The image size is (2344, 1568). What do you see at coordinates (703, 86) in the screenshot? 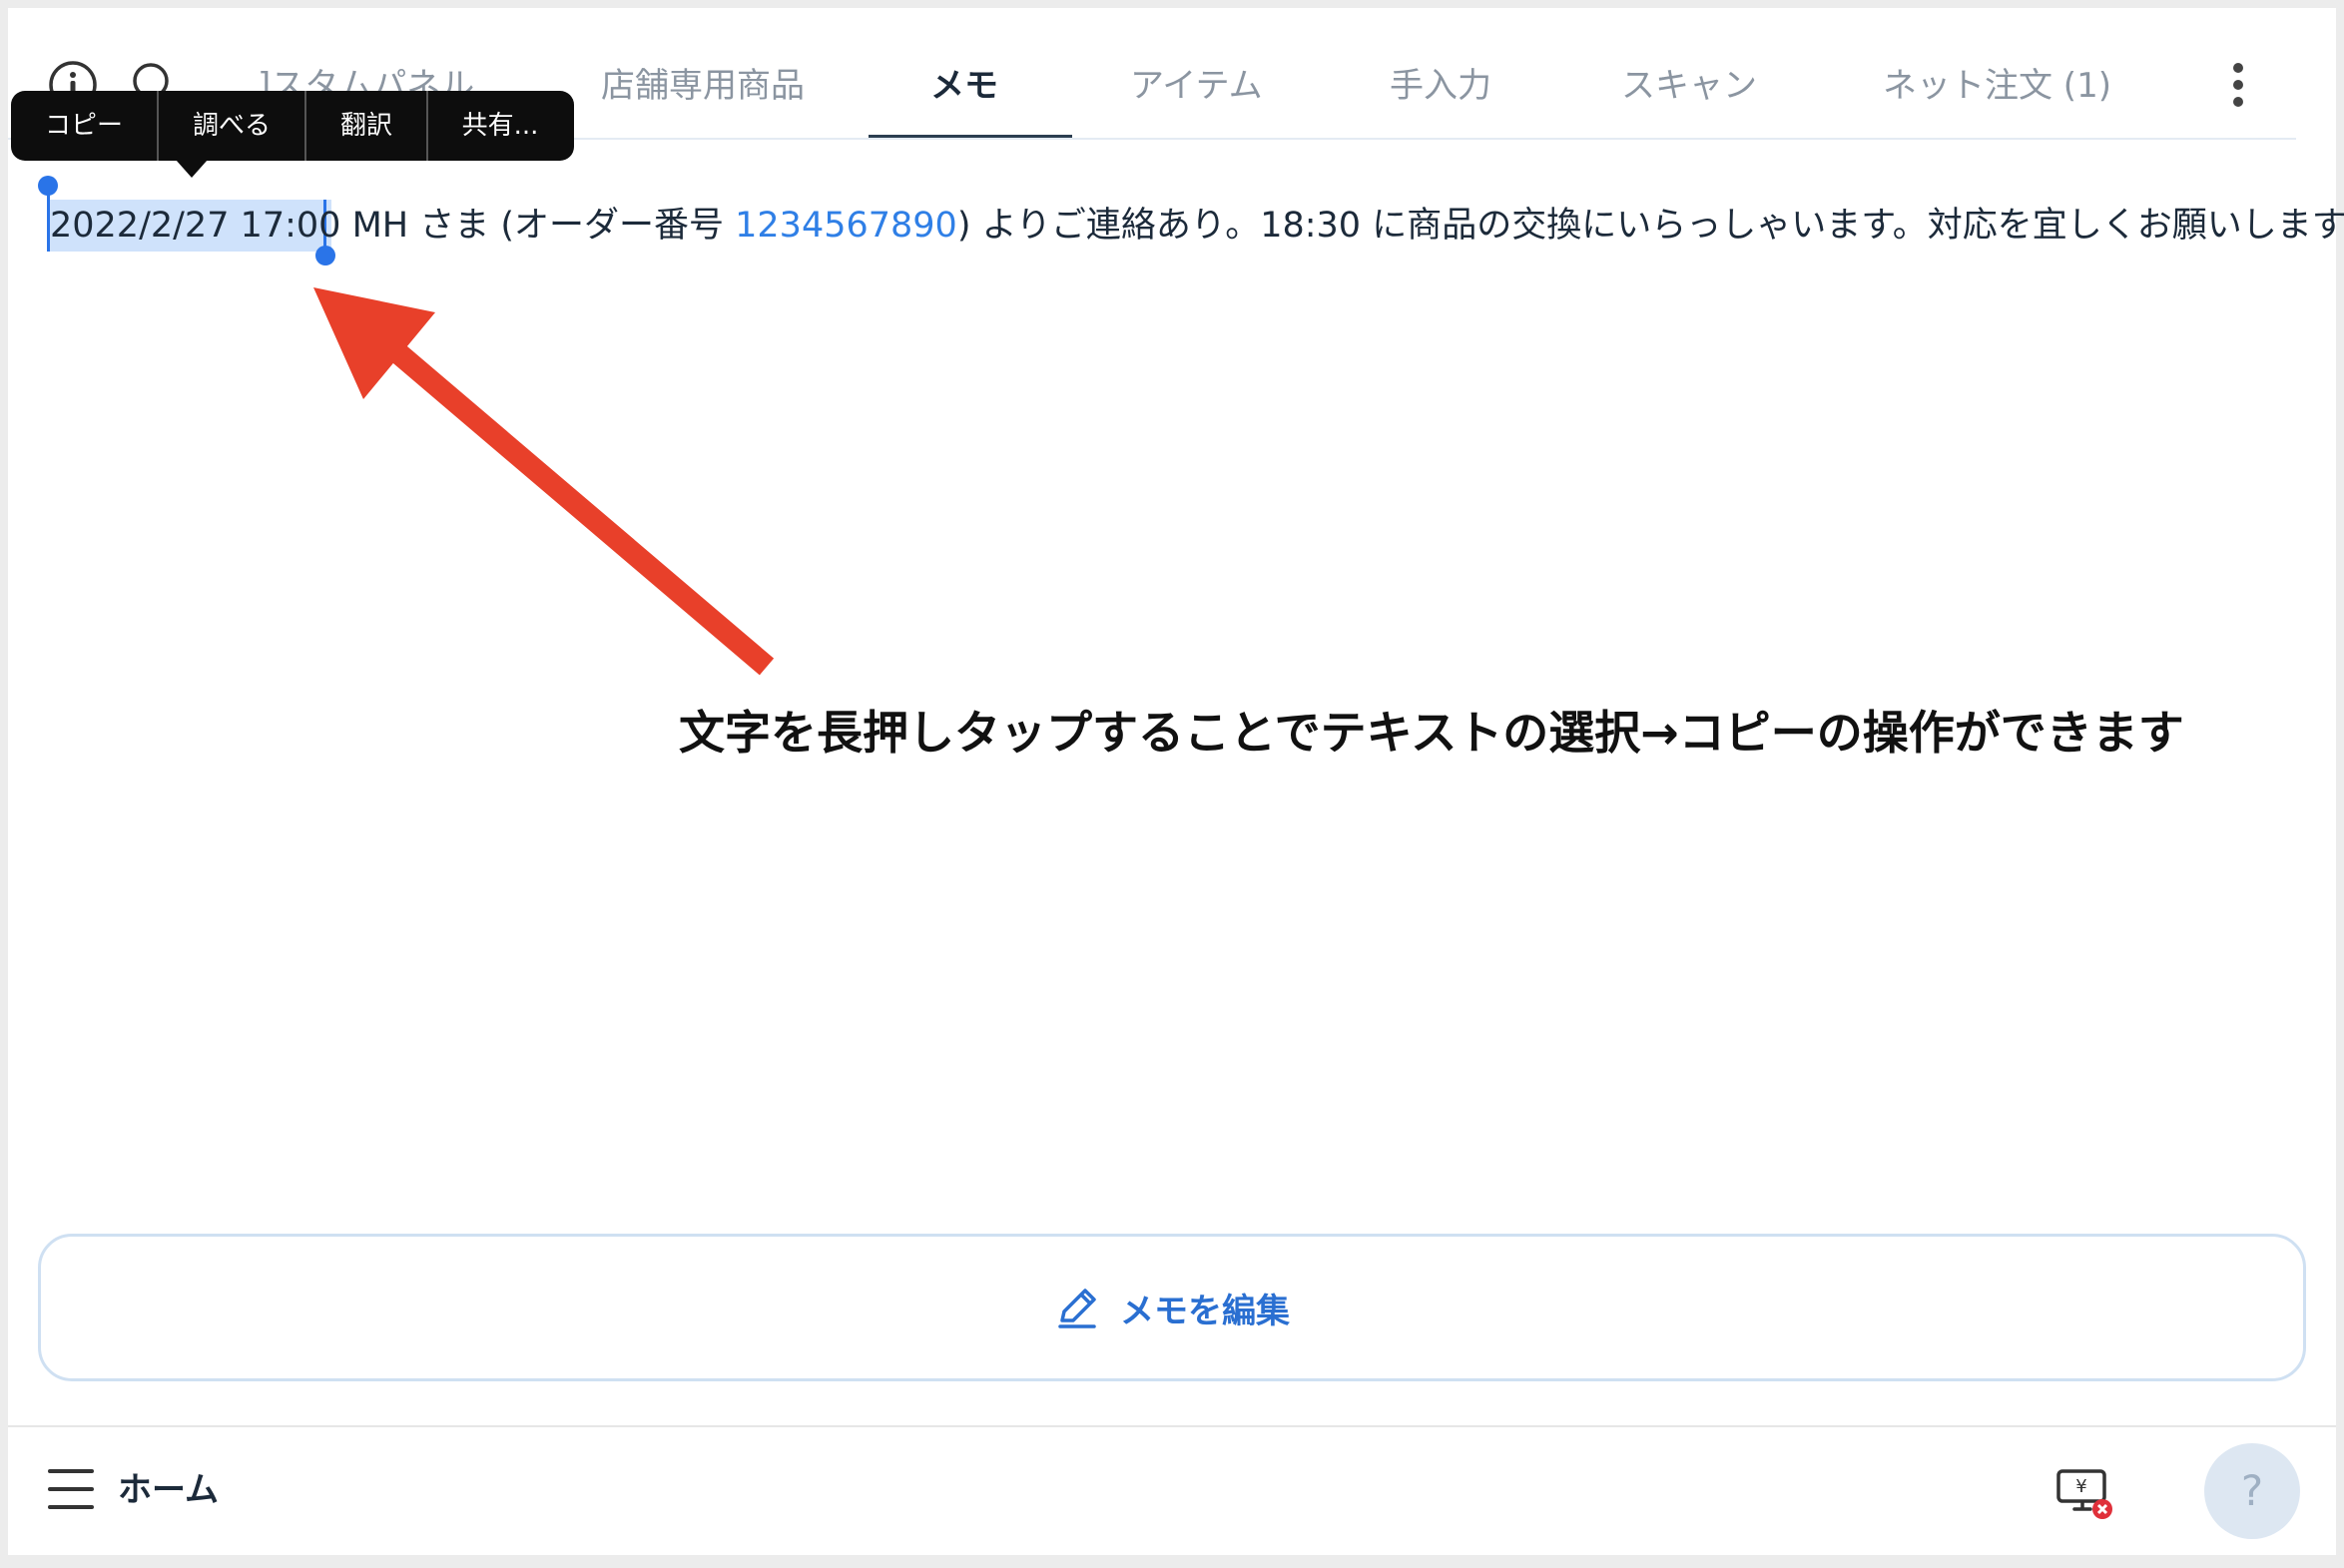
I see `tab-store-products: 店舗専用商品` at bounding box center [703, 86].